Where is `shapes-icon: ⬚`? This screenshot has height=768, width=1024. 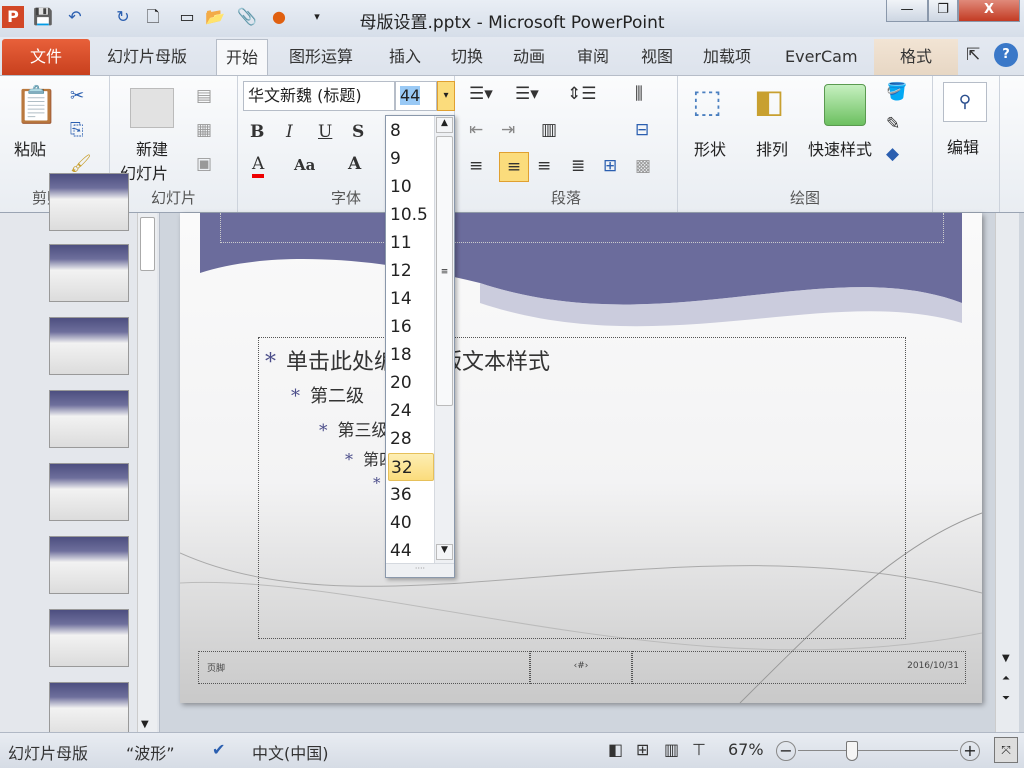 shapes-icon: ⬚ is located at coordinates (707, 101).